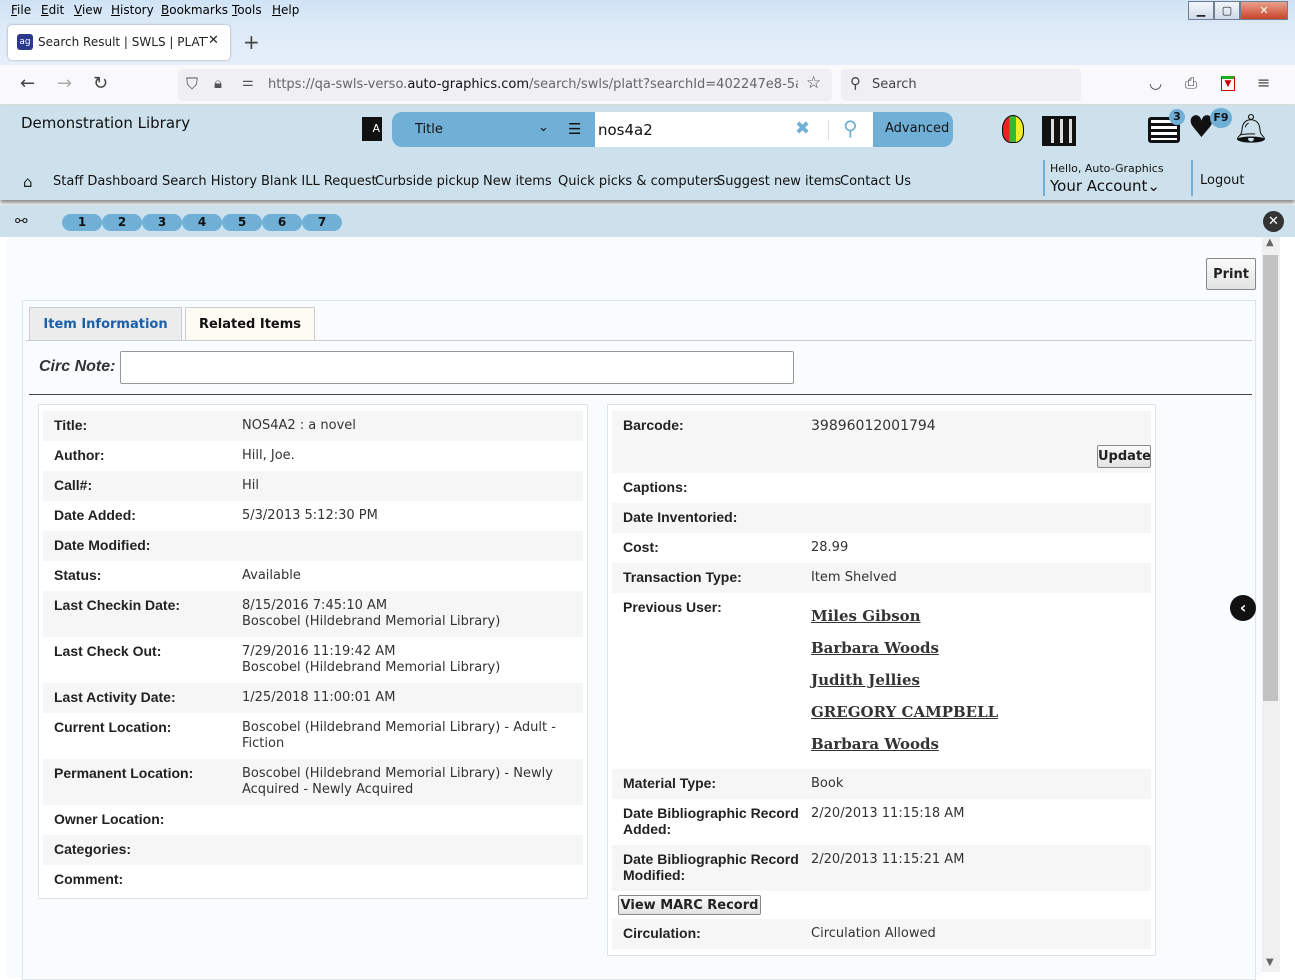 The height and width of the screenshot is (980, 1295). I want to click on results-pager: ⚯ 1 2 3 4 5 6 7 ✕, so click(647, 221).